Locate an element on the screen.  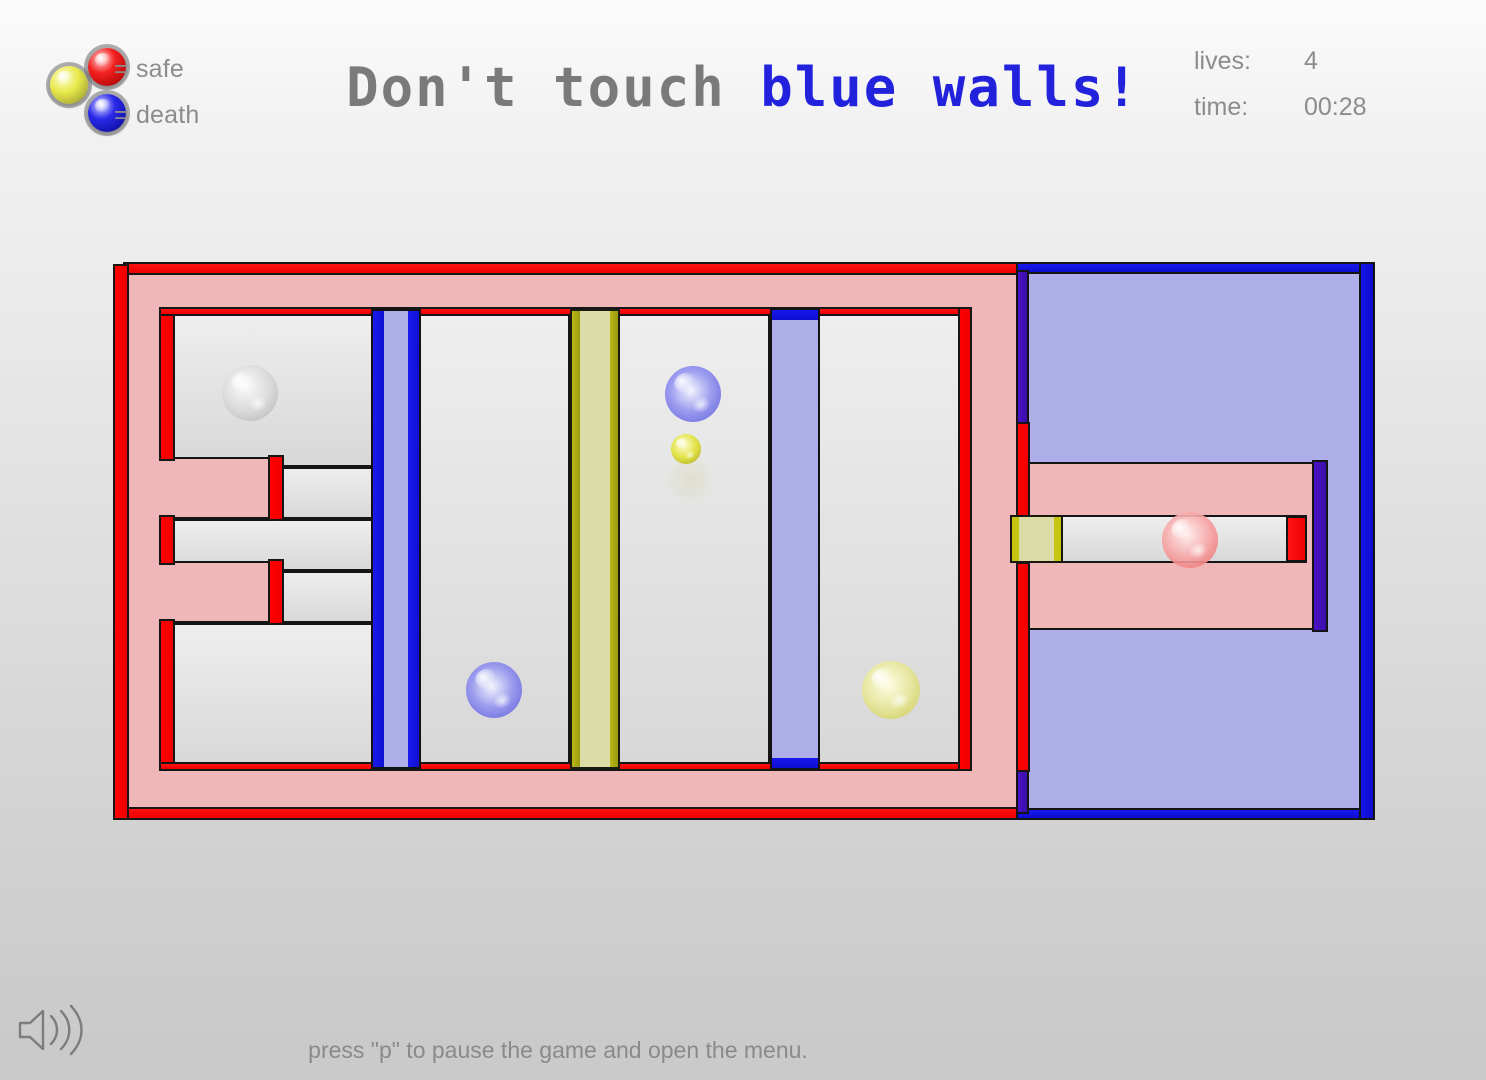
ball-yellow is located at coordinates (891, 690).